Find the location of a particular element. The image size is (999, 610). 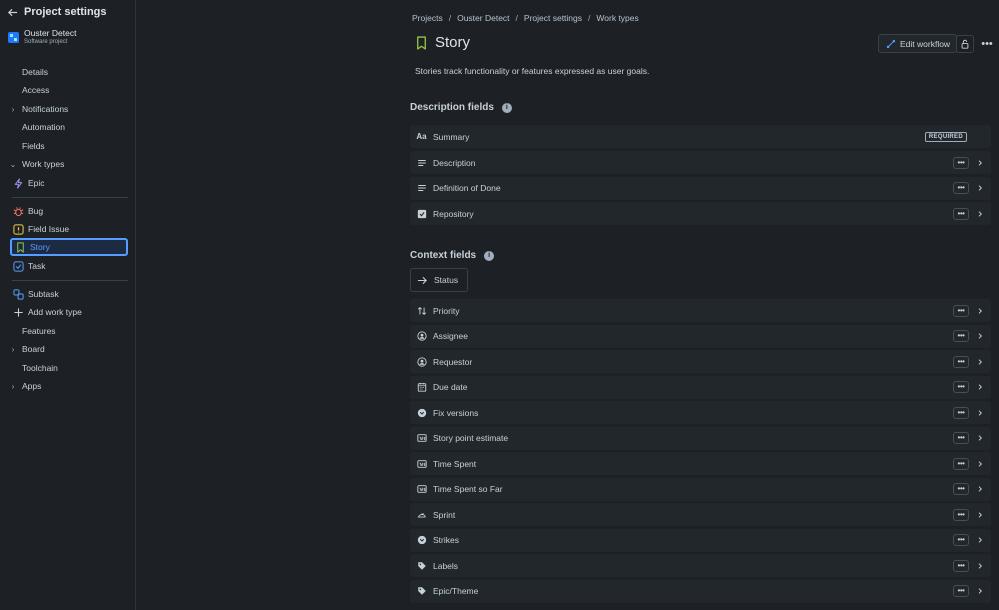

field-row-repository: Repository ••• is located at coordinates (700, 213).